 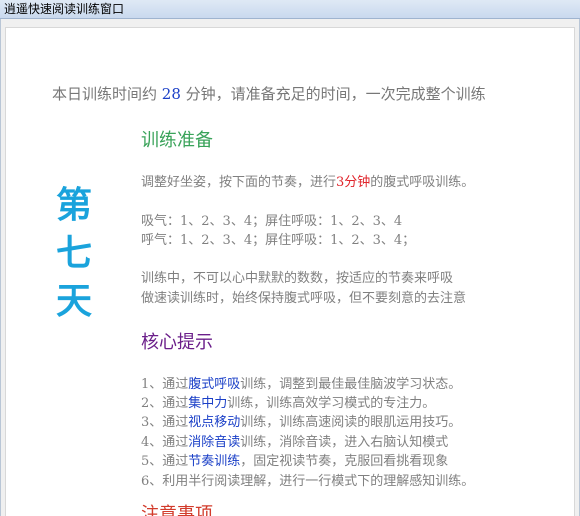 I want to click on core-item-2-prefix: 2、通过, so click(x=165, y=403).